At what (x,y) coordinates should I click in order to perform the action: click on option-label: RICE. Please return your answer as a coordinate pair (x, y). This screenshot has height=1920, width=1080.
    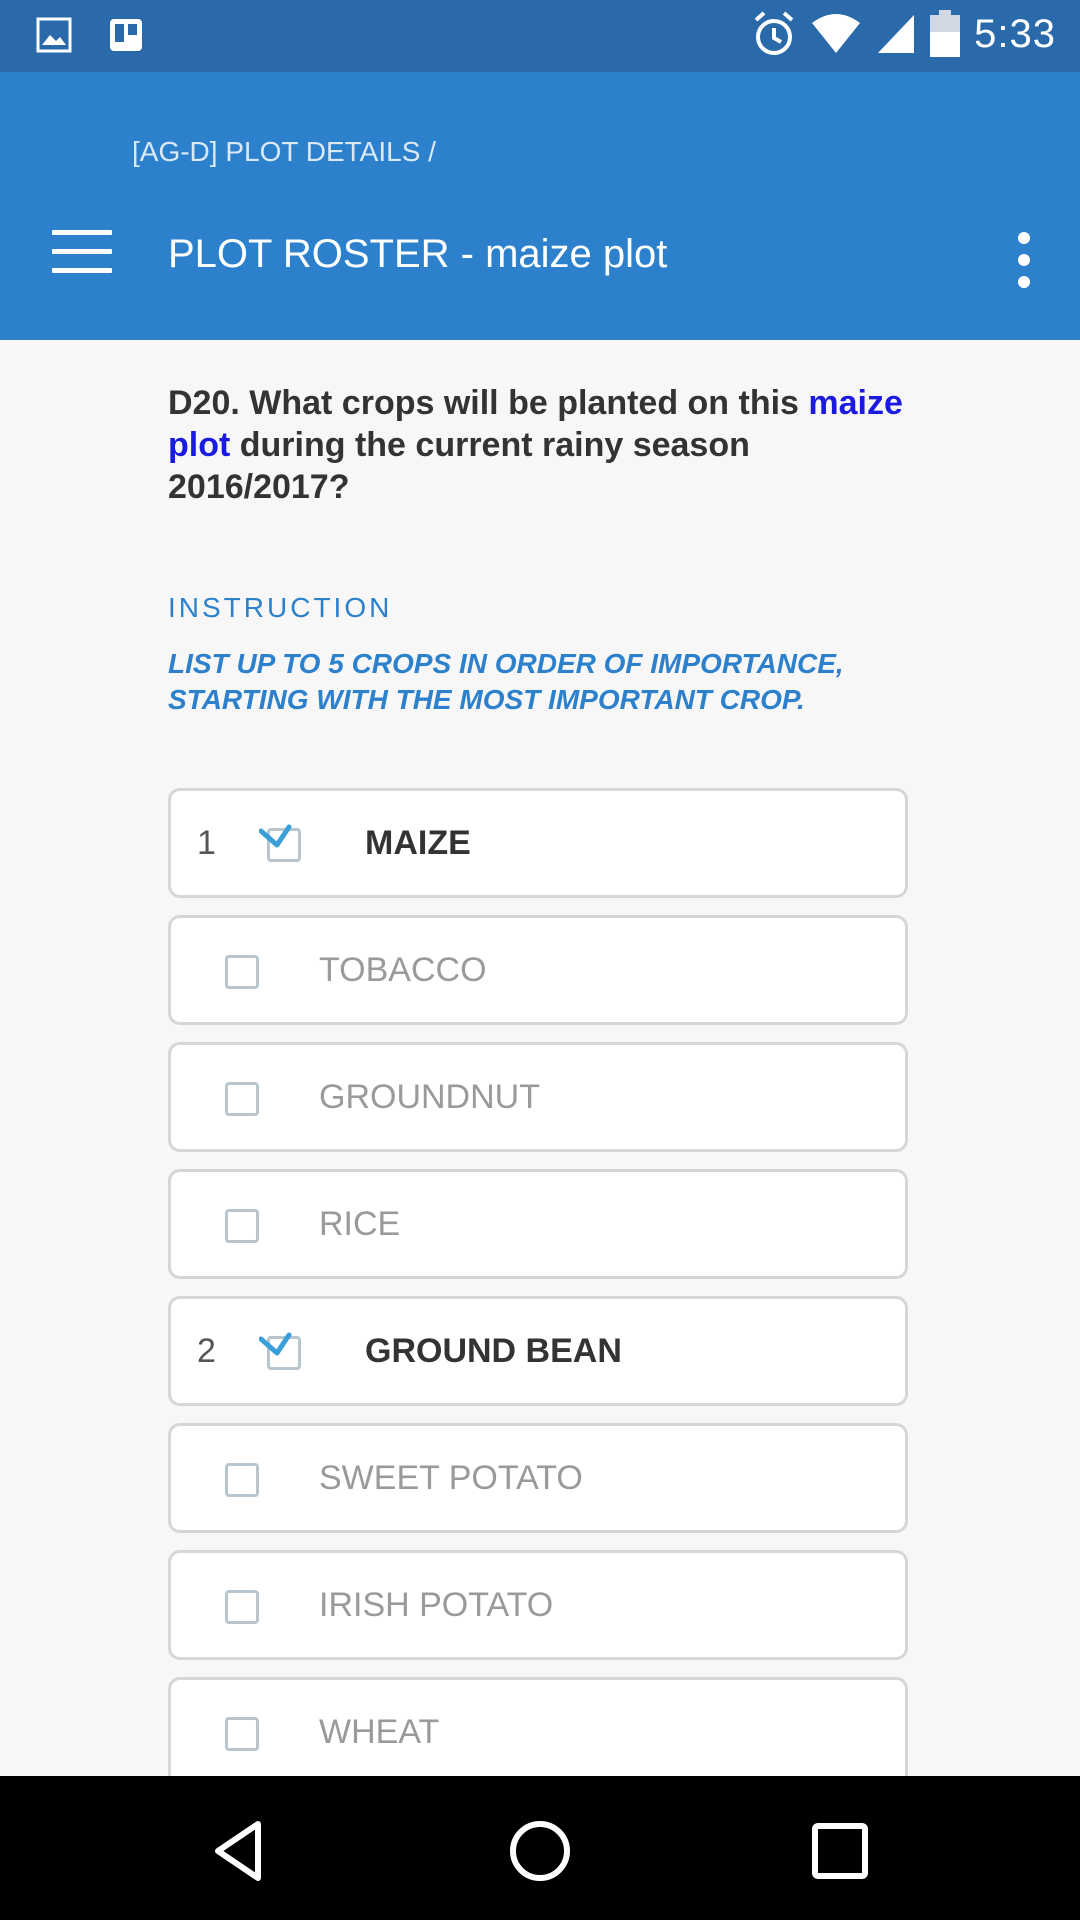
    Looking at the image, I should click on (360, 1224).